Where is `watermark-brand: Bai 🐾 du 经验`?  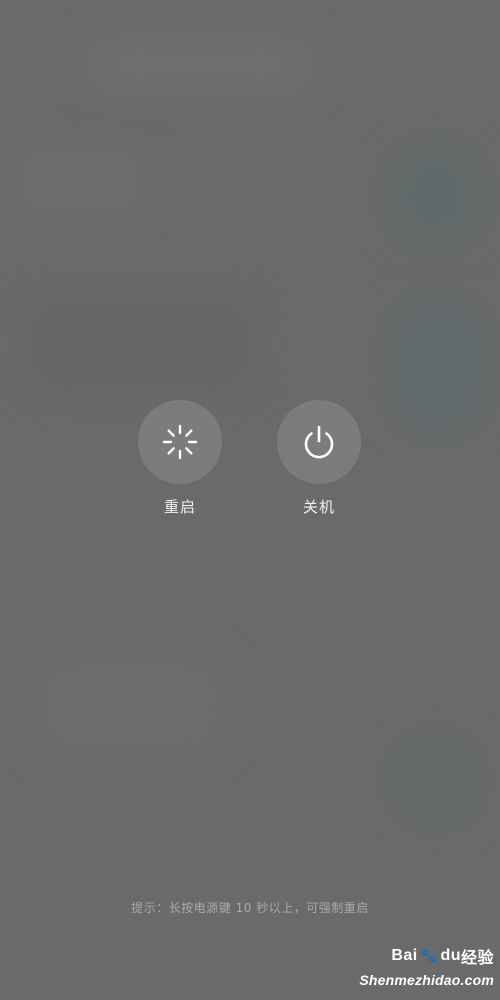 watermark-brand: Bai 🐾 du 经验 is located at coordinates (419, 956).